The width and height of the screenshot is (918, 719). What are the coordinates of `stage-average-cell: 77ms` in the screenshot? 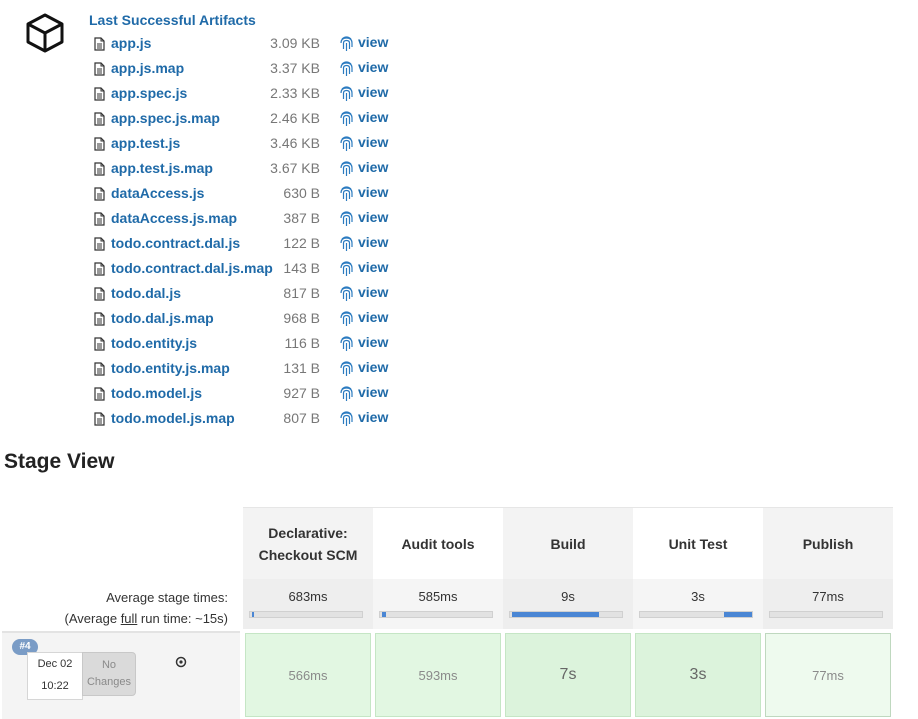 It's located at (828, 604).